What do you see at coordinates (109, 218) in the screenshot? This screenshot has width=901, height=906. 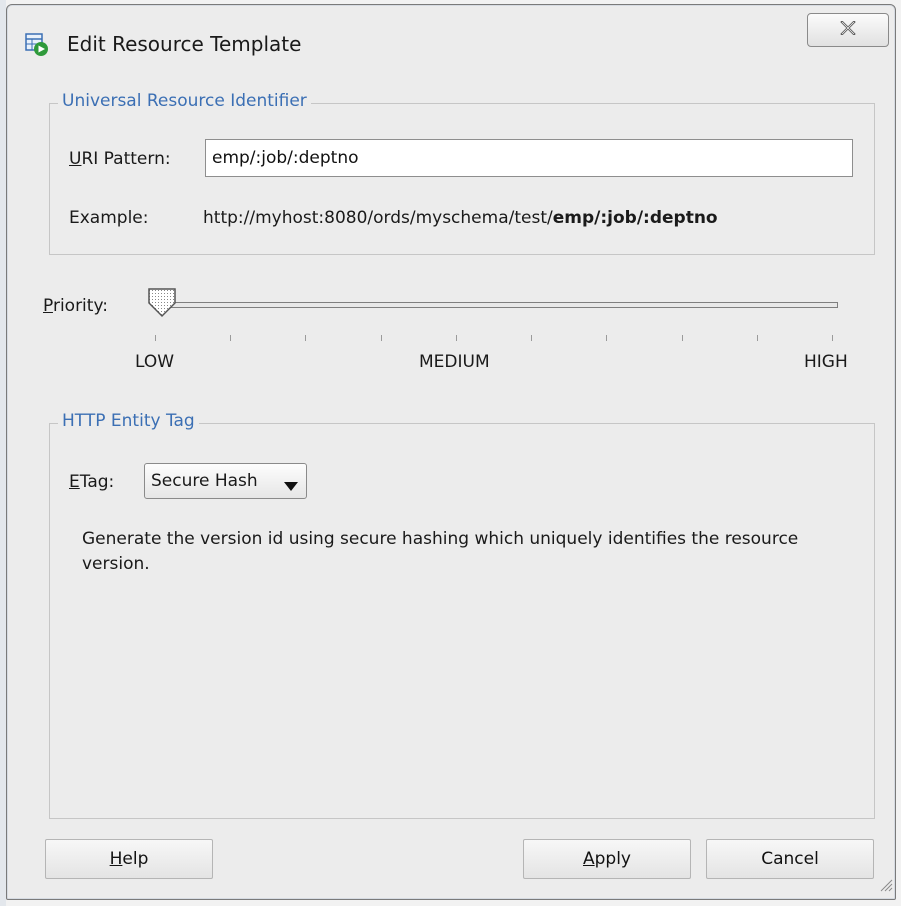 I see `example-label: Example:` at bounding box center [109, 218].